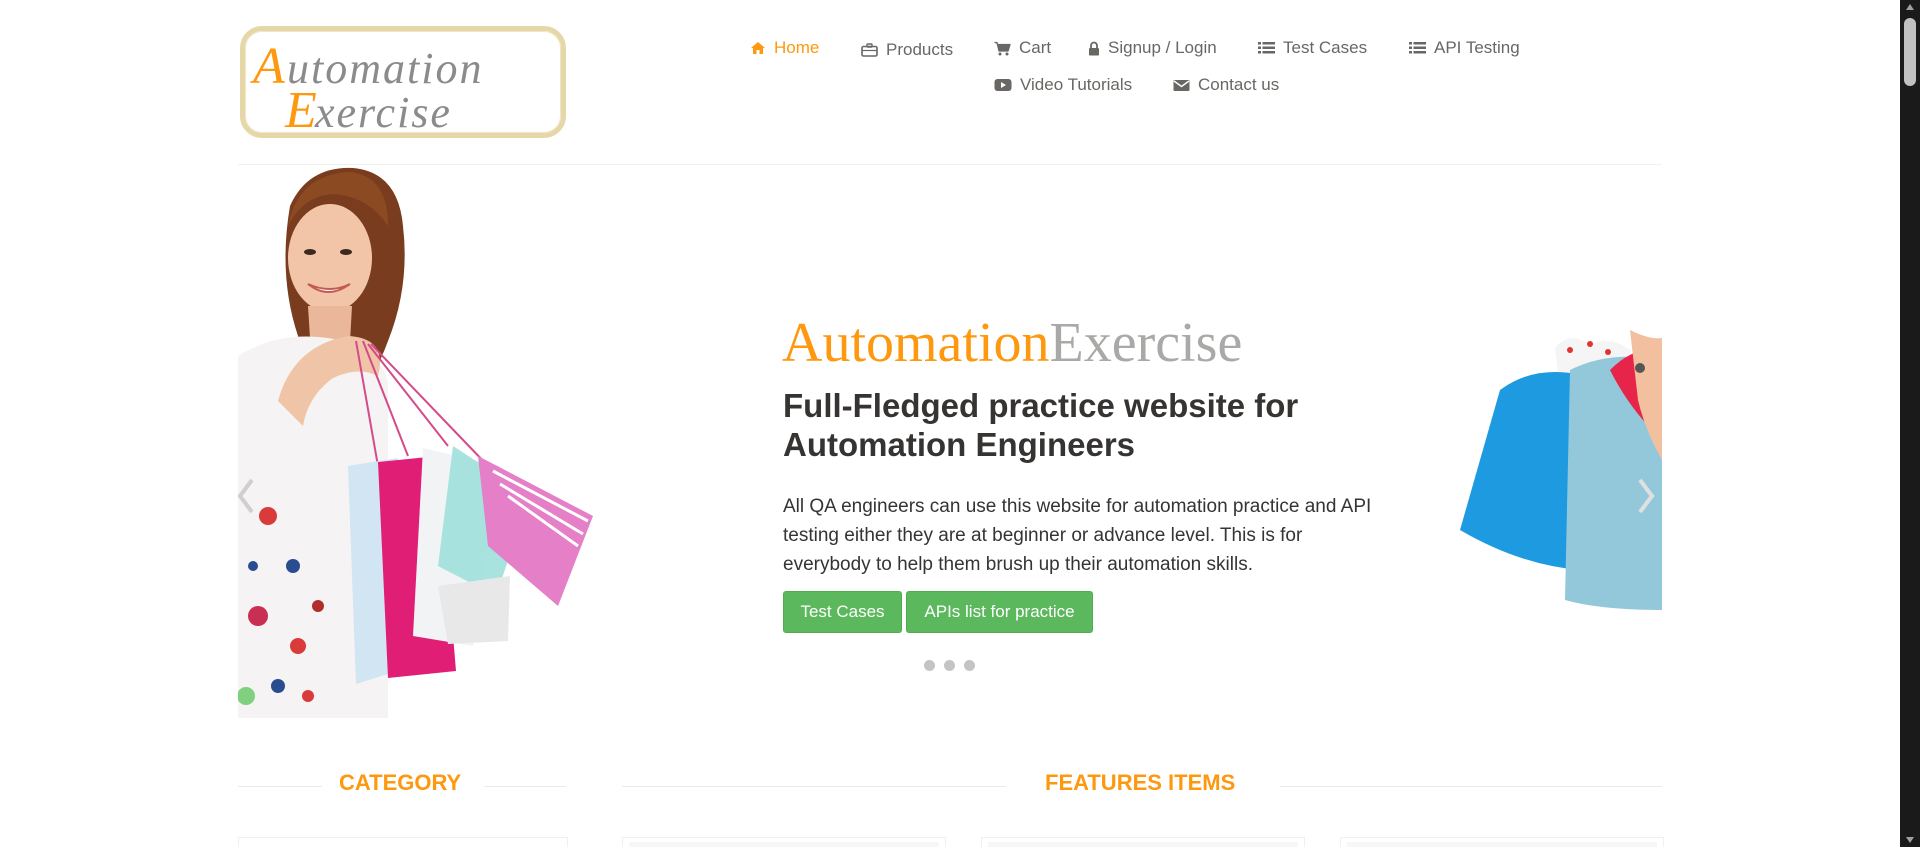 This screenshot has width=1920, height=847. Describe the element at coordinates (280, 786) in the screenshot. I see `category-title-line-left` at that location.